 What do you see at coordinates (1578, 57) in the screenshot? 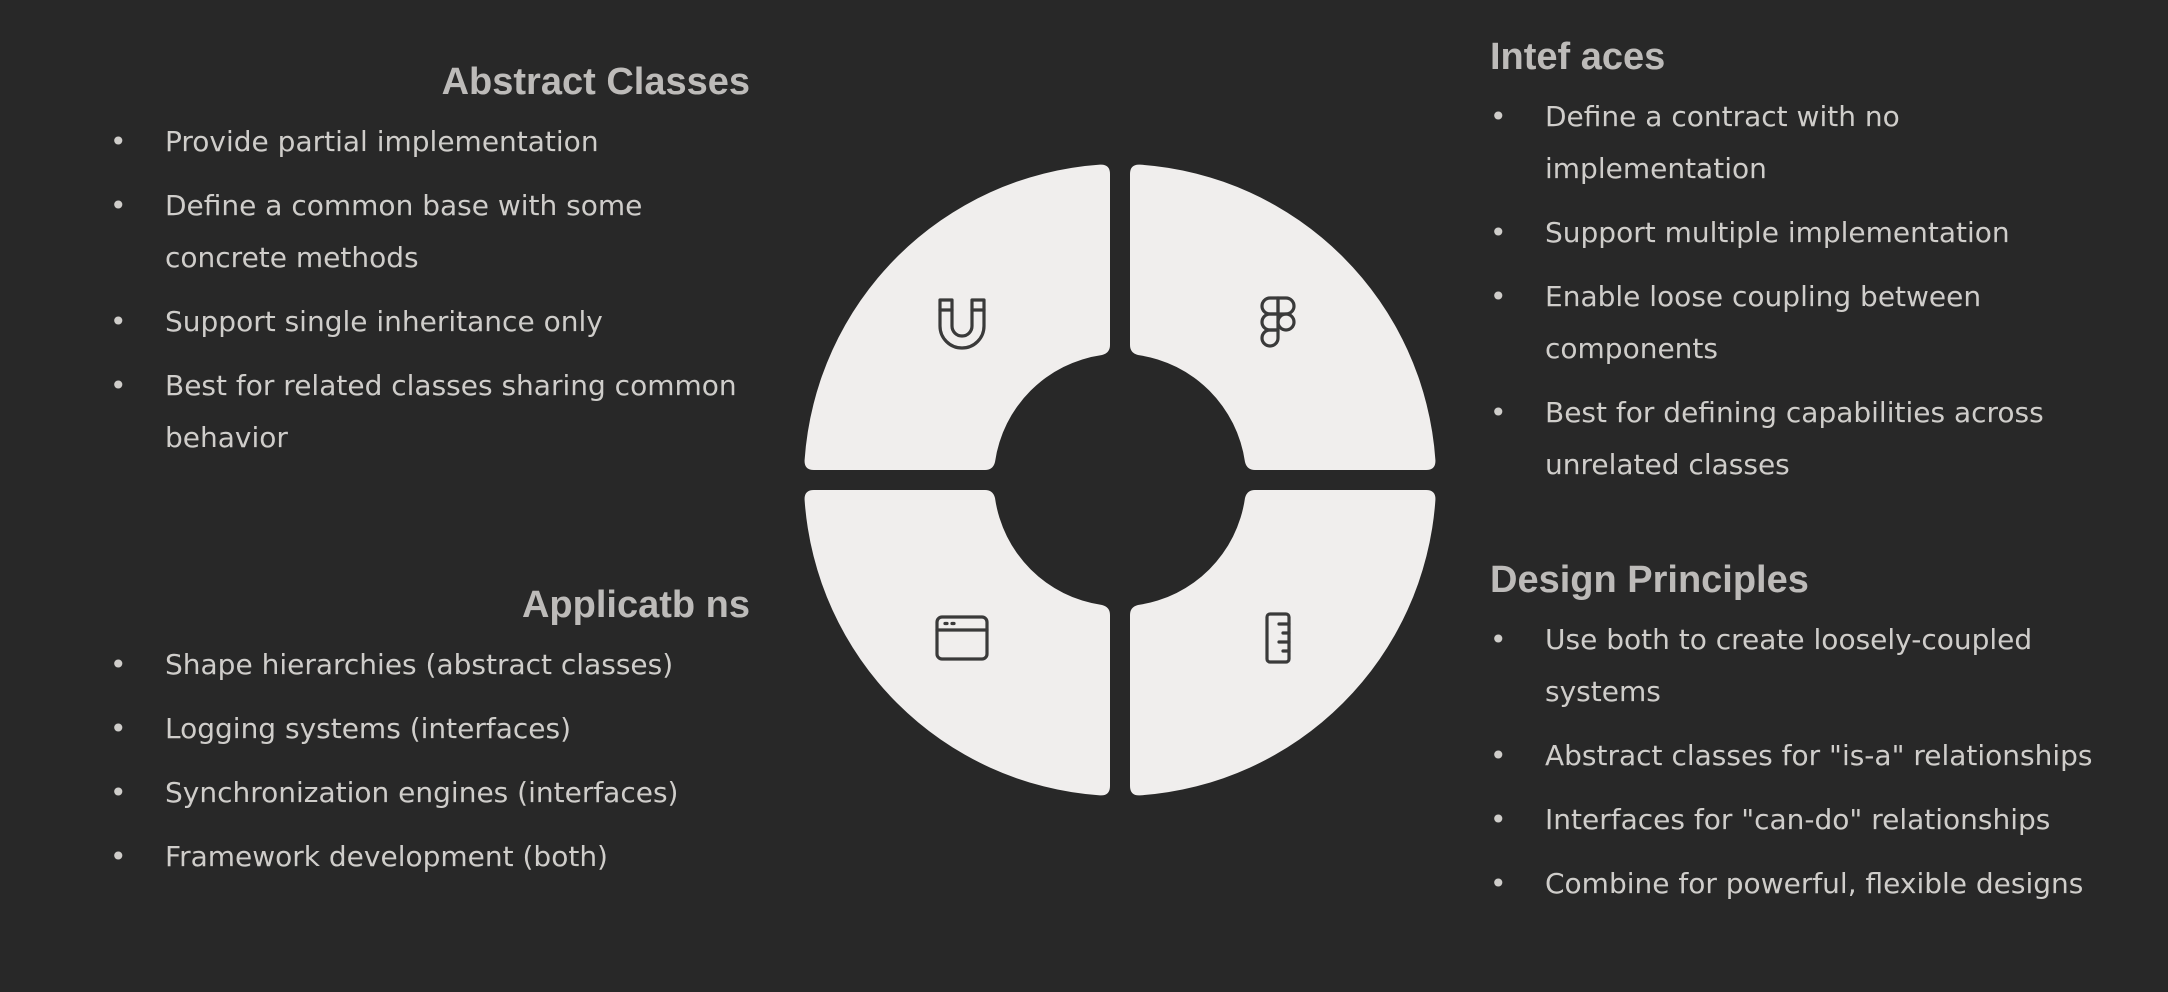
I see `section-title: Intef aces` at bounding box center [1578, 57].